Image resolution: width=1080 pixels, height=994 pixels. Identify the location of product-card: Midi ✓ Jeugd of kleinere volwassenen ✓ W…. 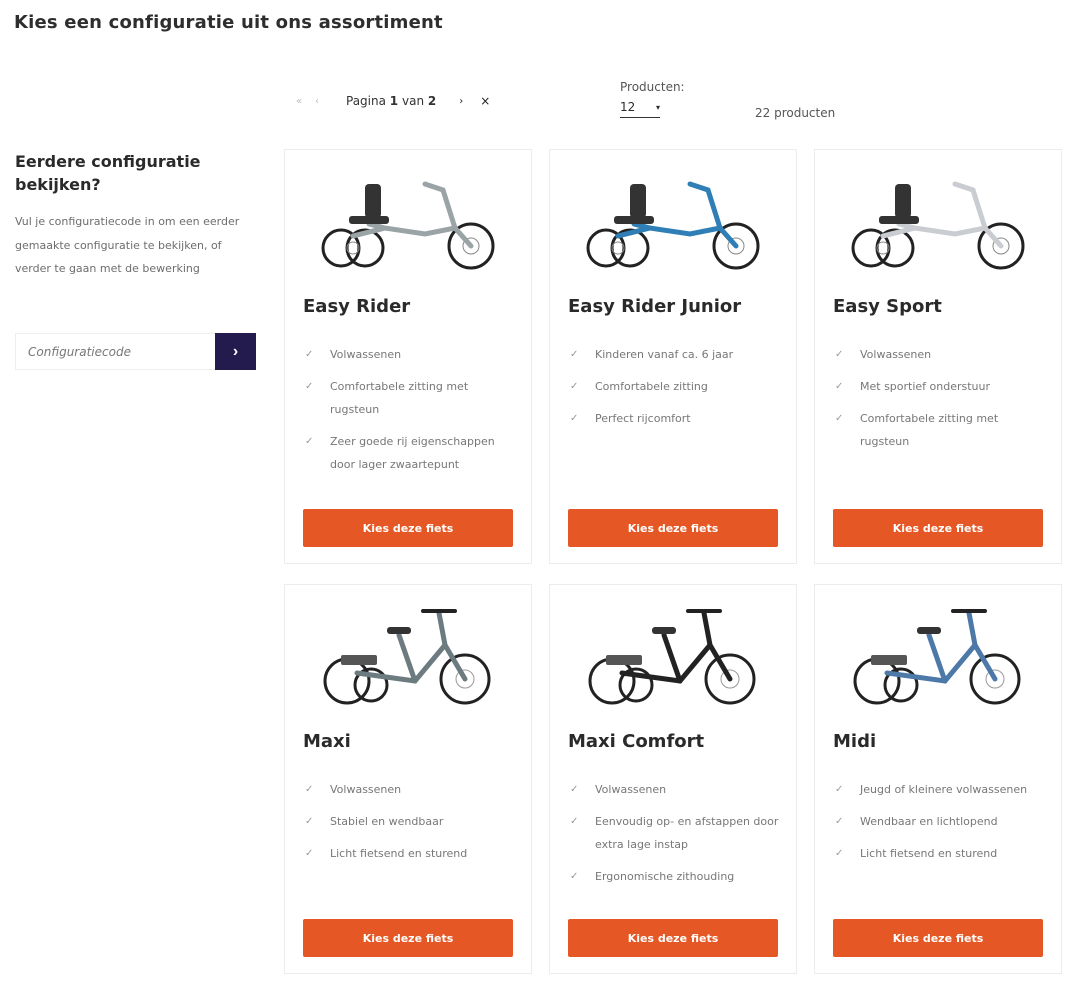
(938, 779).